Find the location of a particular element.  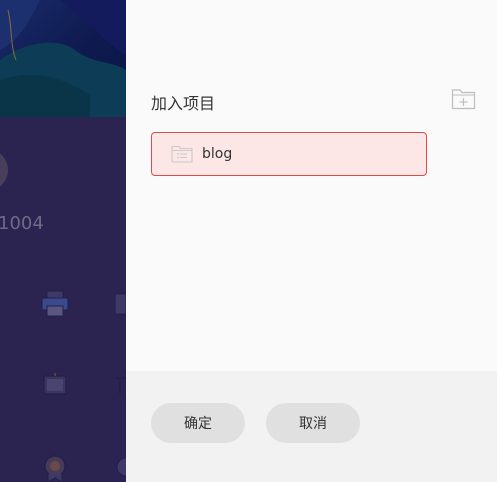

board-icon is located at coordinates (55, 384).